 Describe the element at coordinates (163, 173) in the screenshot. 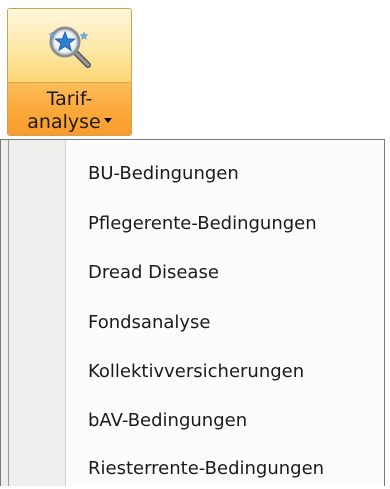

I see `menu-item-label: BU-Bedingungen` at that location.